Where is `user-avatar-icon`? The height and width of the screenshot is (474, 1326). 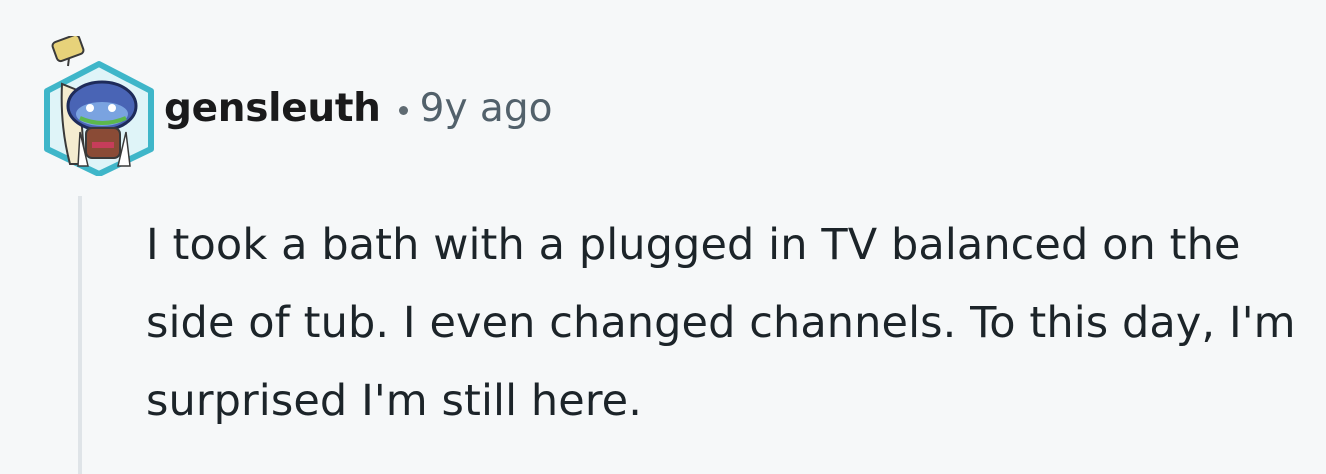 user-avatar-icon is located at coordinates (99, 106).